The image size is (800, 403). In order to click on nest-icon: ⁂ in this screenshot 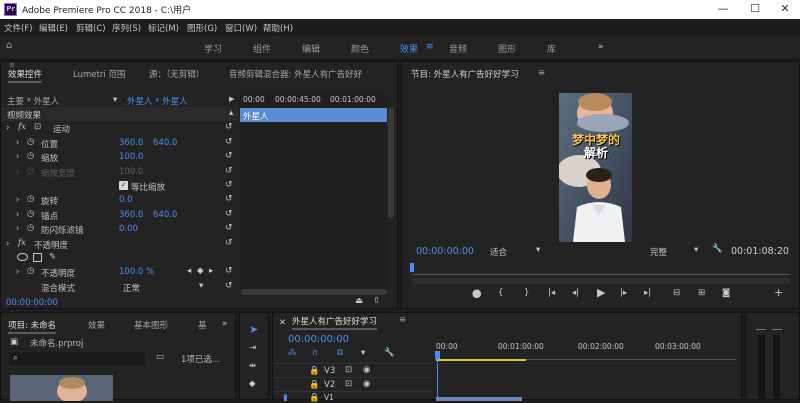, I will do `click(292, 353)`.